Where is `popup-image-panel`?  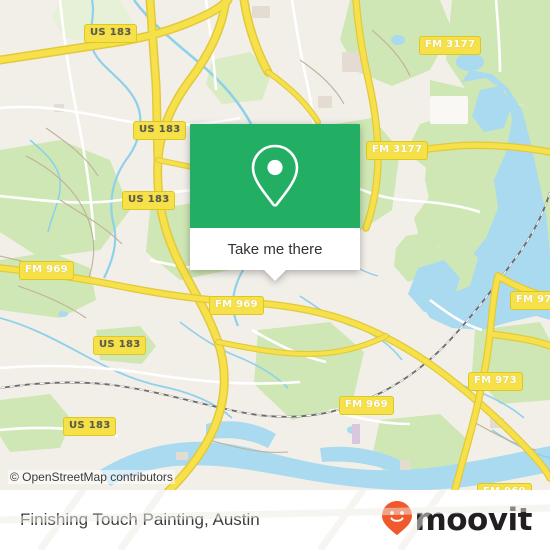
popup-image-panel is located at coordinates (275, 176).